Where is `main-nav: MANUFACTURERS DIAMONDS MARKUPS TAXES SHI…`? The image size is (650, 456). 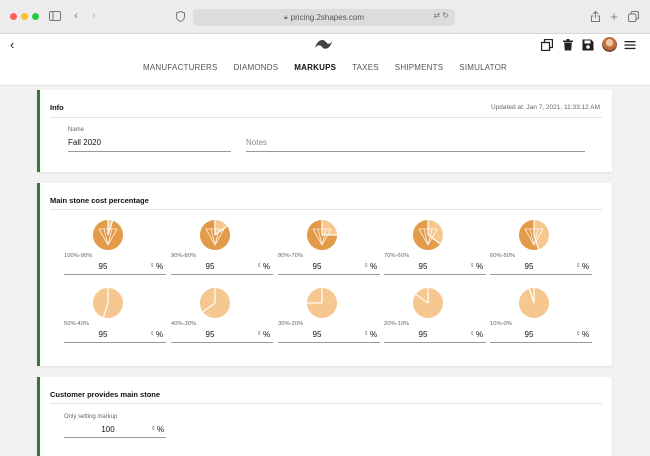 main-nav: MANUFACTURERS DIAMONDS MARKUPS TAXES SHI… is located at coordinates (325, 67).